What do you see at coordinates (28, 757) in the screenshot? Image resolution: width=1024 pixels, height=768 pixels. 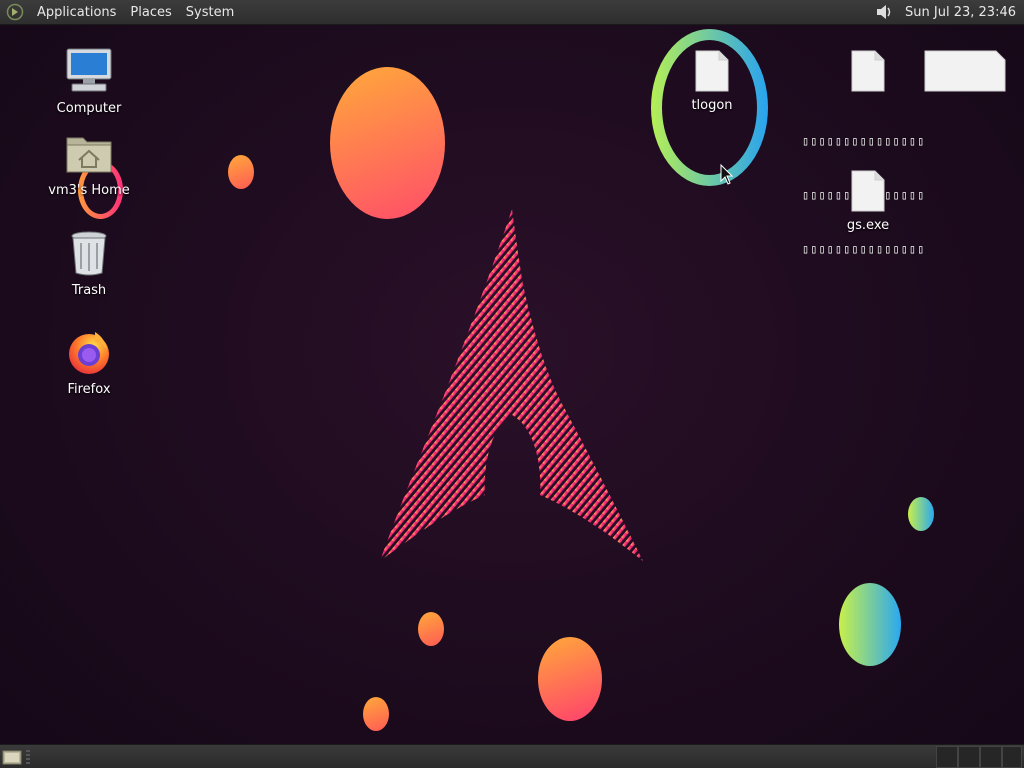 I see `panel-grip` at bounding box center [28, 757].